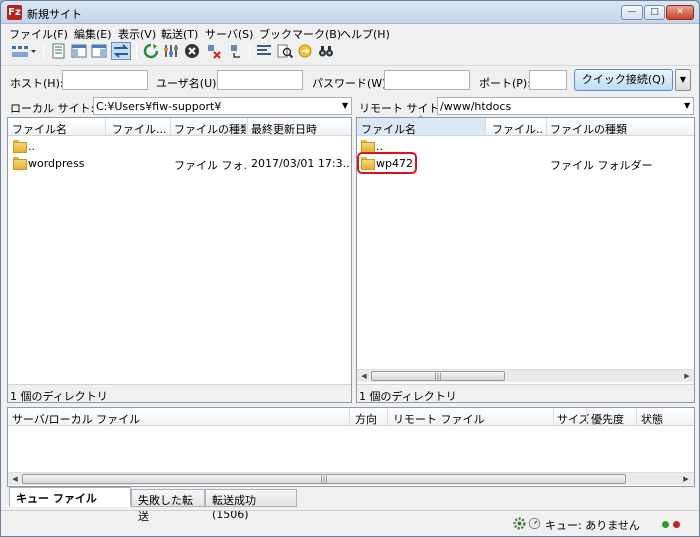 Image resolution: width=700 pixels, height=537 pixels. Describe the element at coordinates (601, 165) in the screenshot. I see `file-type: ファイル フォルダー` at that location.